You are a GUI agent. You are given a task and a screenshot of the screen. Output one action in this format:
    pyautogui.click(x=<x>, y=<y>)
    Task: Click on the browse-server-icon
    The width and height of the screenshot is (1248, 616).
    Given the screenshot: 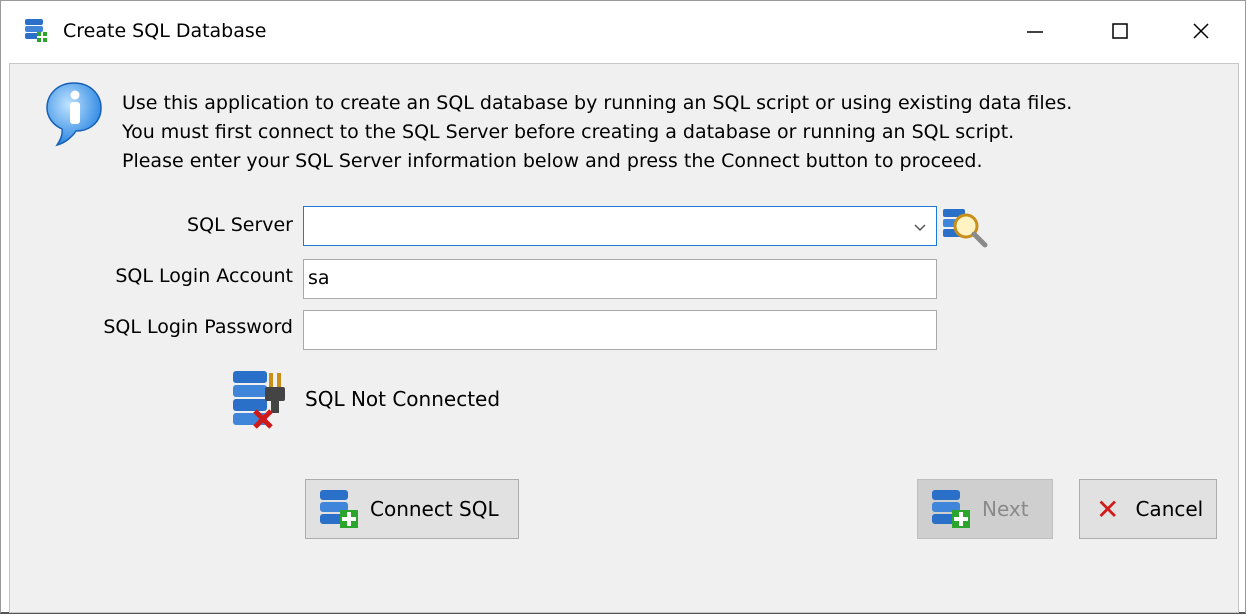 What is the action you would take?
    pyautogui.click(x=965, y=228)
    